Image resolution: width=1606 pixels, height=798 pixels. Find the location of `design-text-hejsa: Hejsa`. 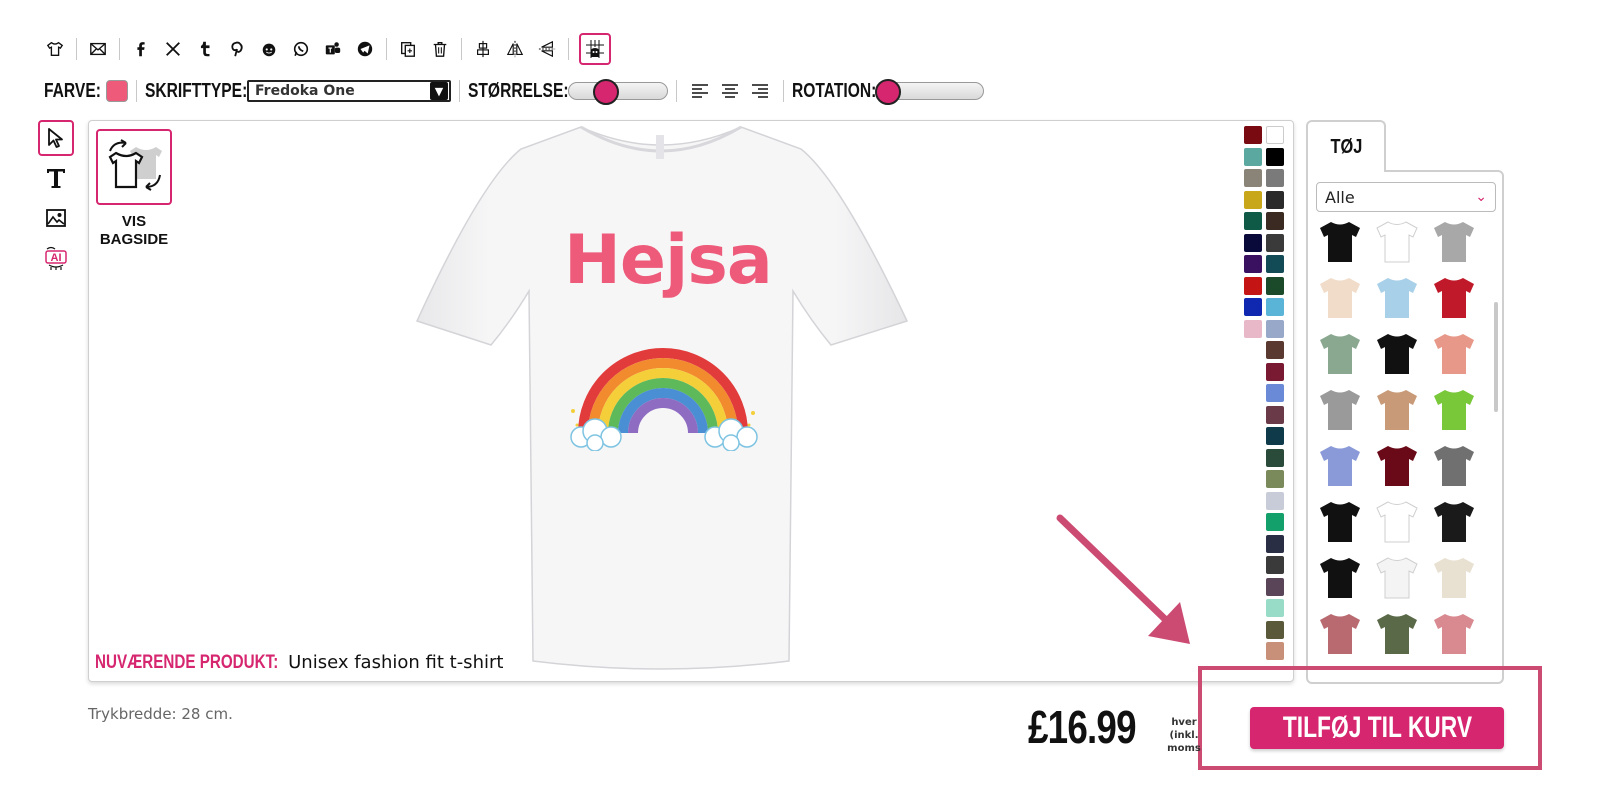

design-text-hejsa: Hejsa is located at coordinates (668, 260).